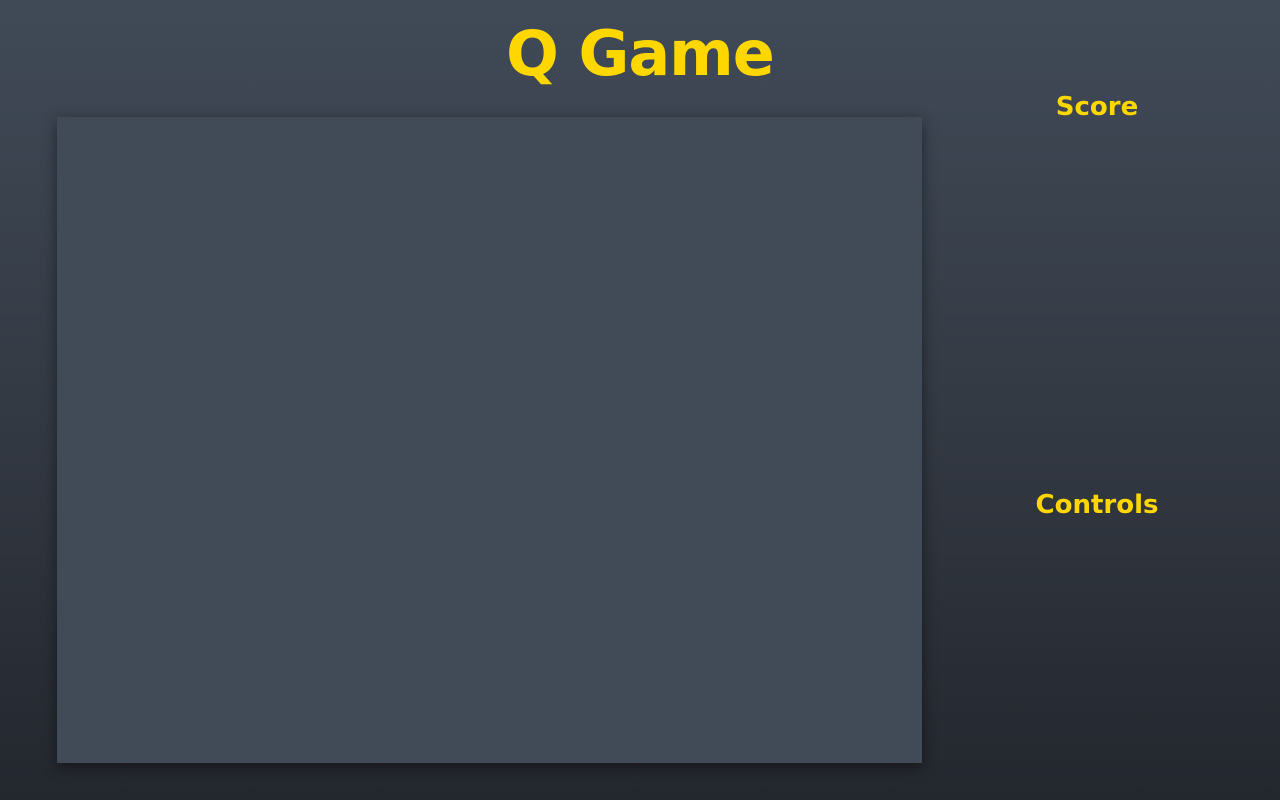 The height and width of the screenshot is (800, 1280). I want to click on game-title: Q Game, so click(640, 53).